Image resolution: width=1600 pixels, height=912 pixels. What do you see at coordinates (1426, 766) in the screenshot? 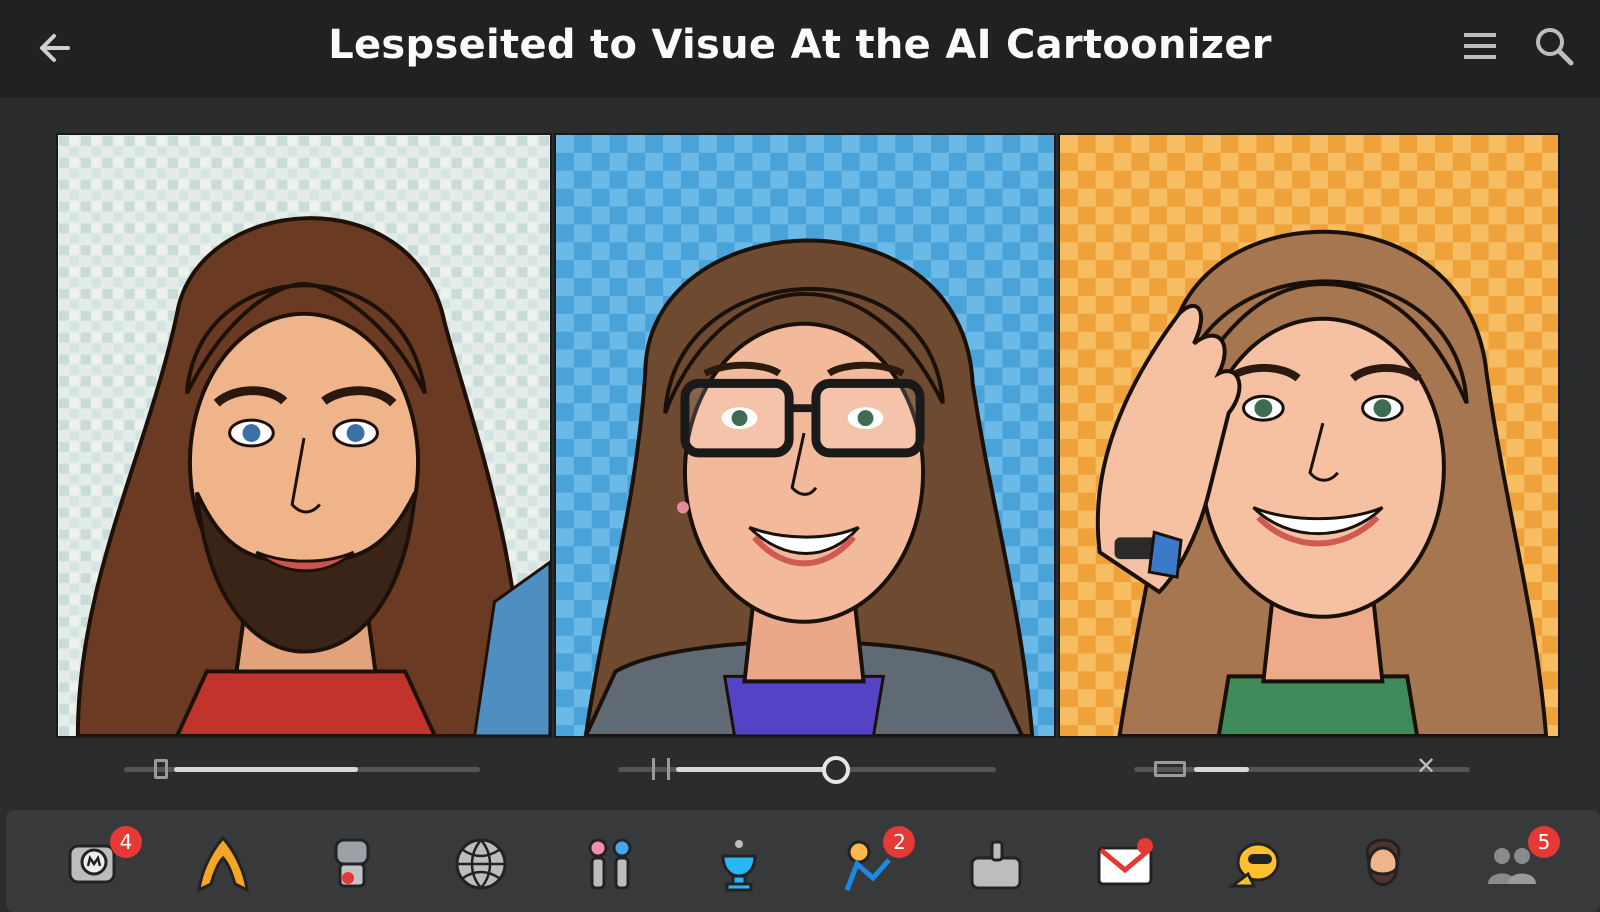
I see `close-icon: ✕` at bounding box center [1426, 766].